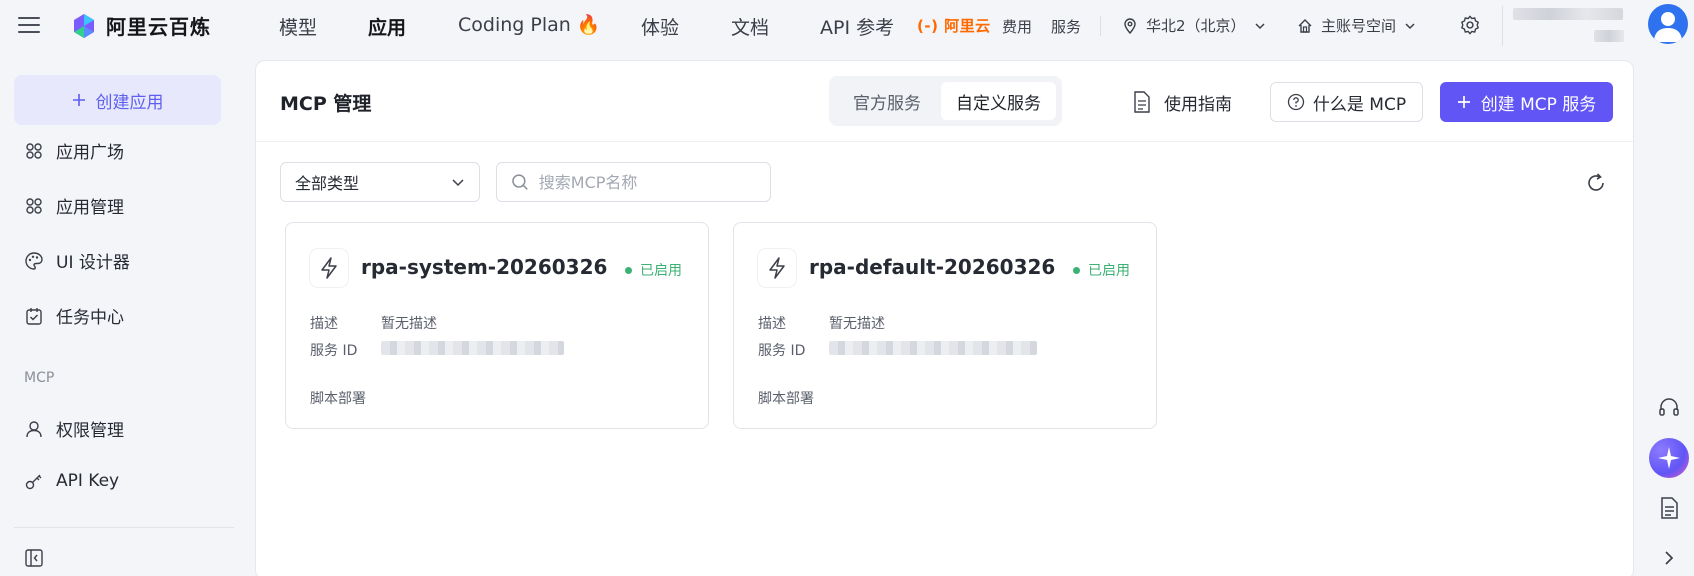  What do you see at coordinates (88, 481) in the screenshot?
I see `sidebar-item-label: API Key` at bounding box center [88, 481].